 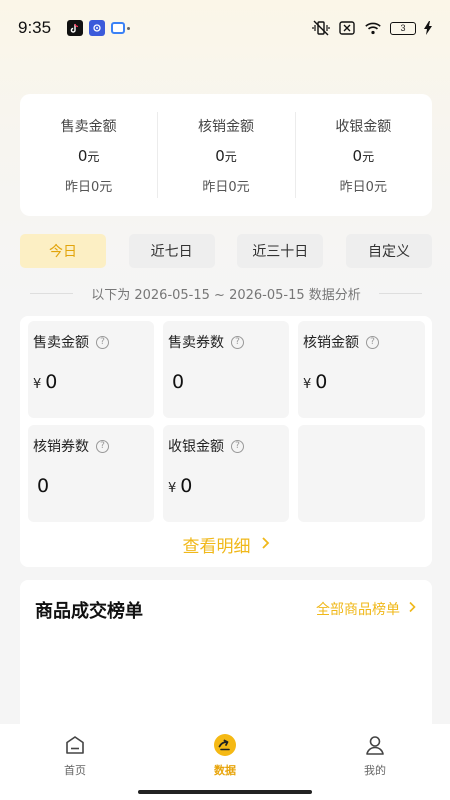 What do you see at coordinates (61, 343) in the screenshot?
I see `metric-label: 售卖金额` at bounding box center [61, 343].